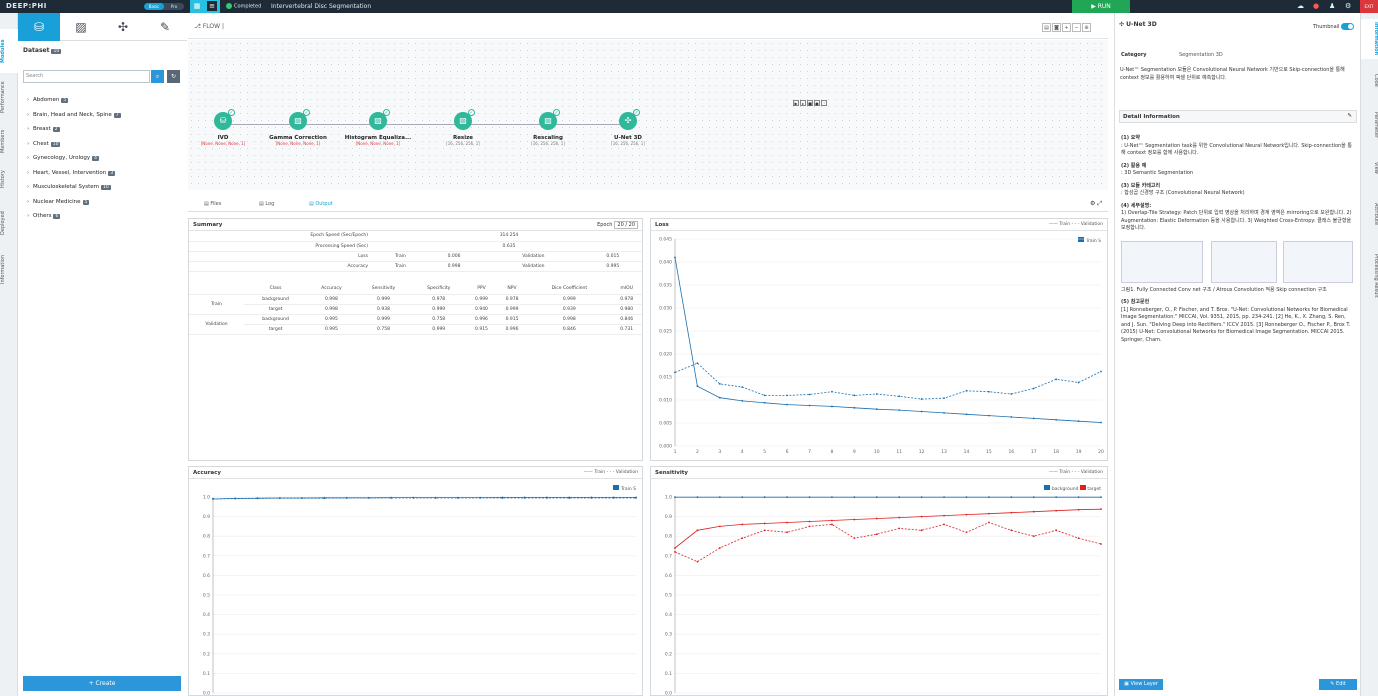 This screenshot has height=696, width=1378. Describe the element at coordinates (248, 6) in the screenshot. I see `status-text: Completed` at that location.